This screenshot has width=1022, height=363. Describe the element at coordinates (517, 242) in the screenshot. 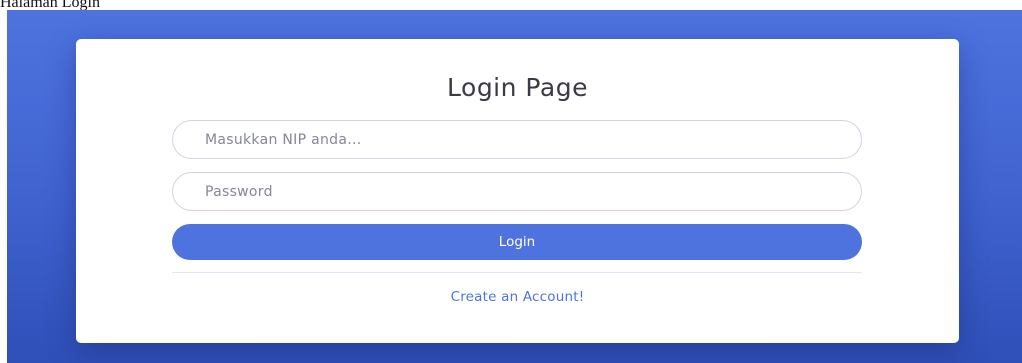

I see `login-button: Login` at that location.